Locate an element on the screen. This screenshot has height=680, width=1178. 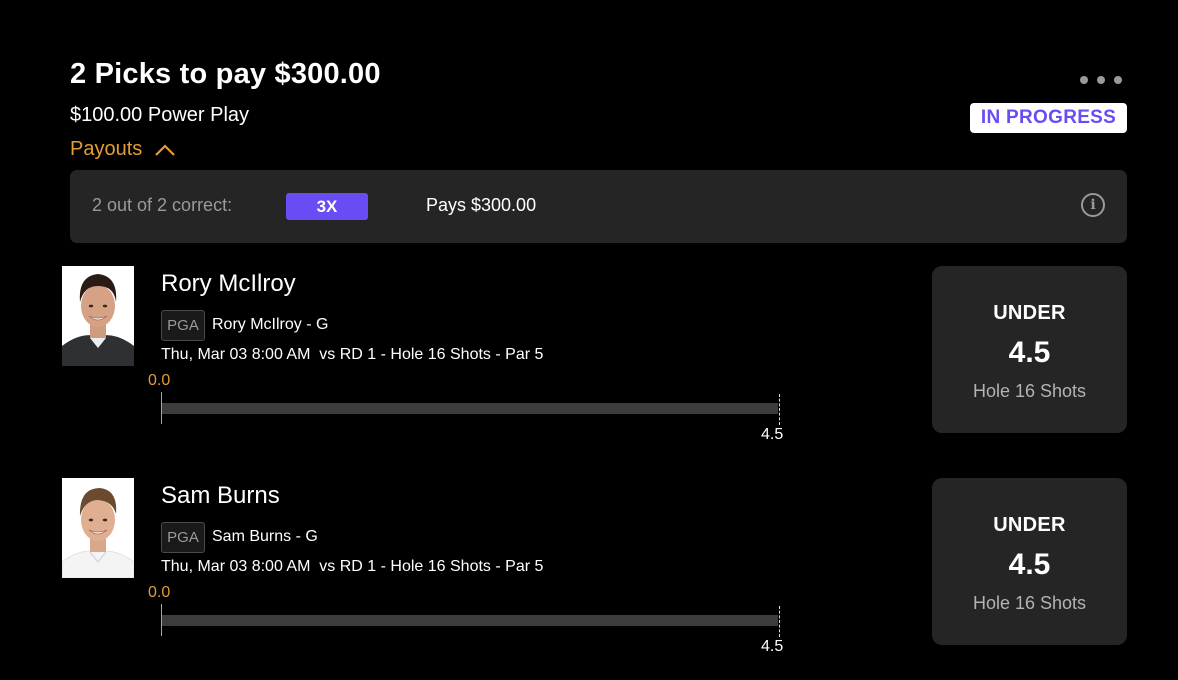
payout-amount: Pays $300.00 is located at coordinates (481, 205).